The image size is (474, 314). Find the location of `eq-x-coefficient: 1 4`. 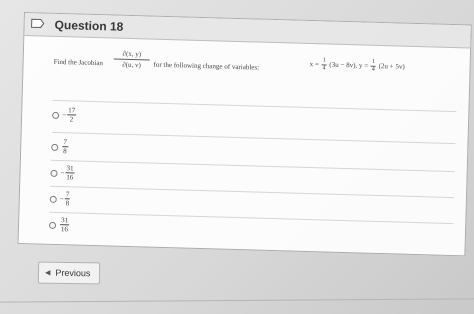

eq-x-coefficient: 1 4 is located at coordinates (324, 64).